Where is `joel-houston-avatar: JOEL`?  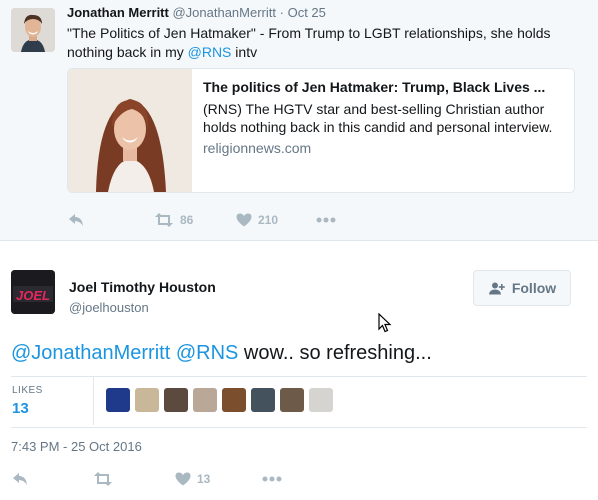
joel-houston-avatar: JOEL is located at coordinates (33, 292).